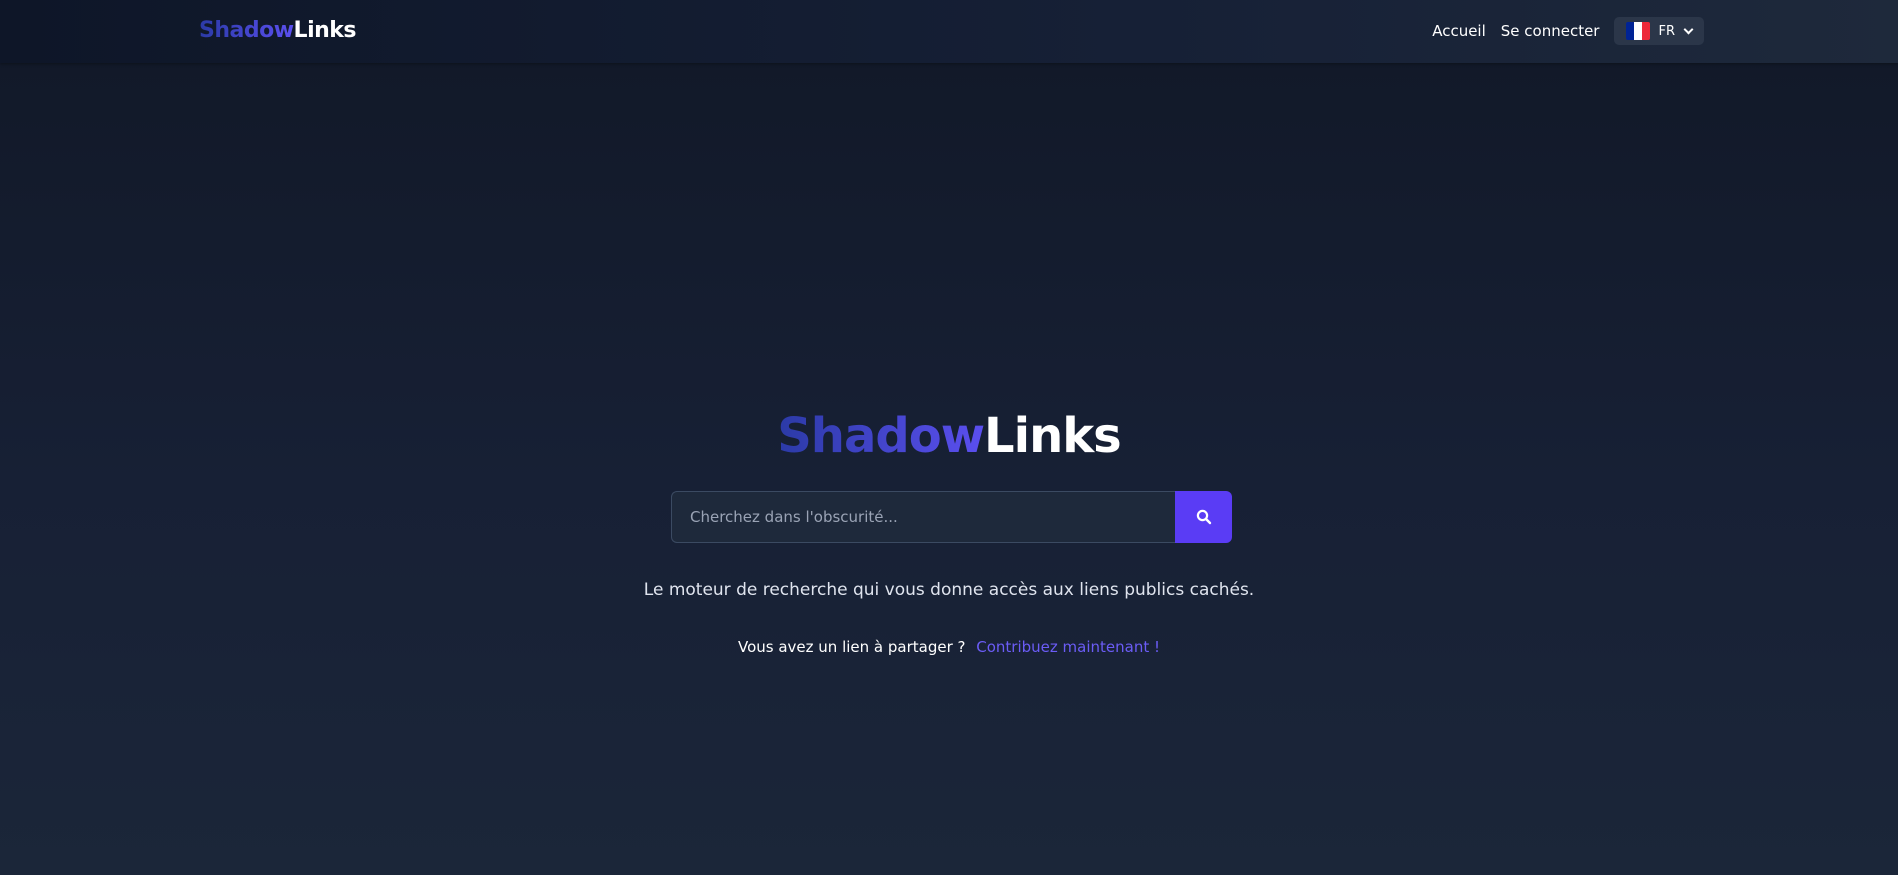 Image resolution: width=1898 pixels, height=875 pixels. I want to click on hero-title-shadow: Shadow, so click(881, 436).